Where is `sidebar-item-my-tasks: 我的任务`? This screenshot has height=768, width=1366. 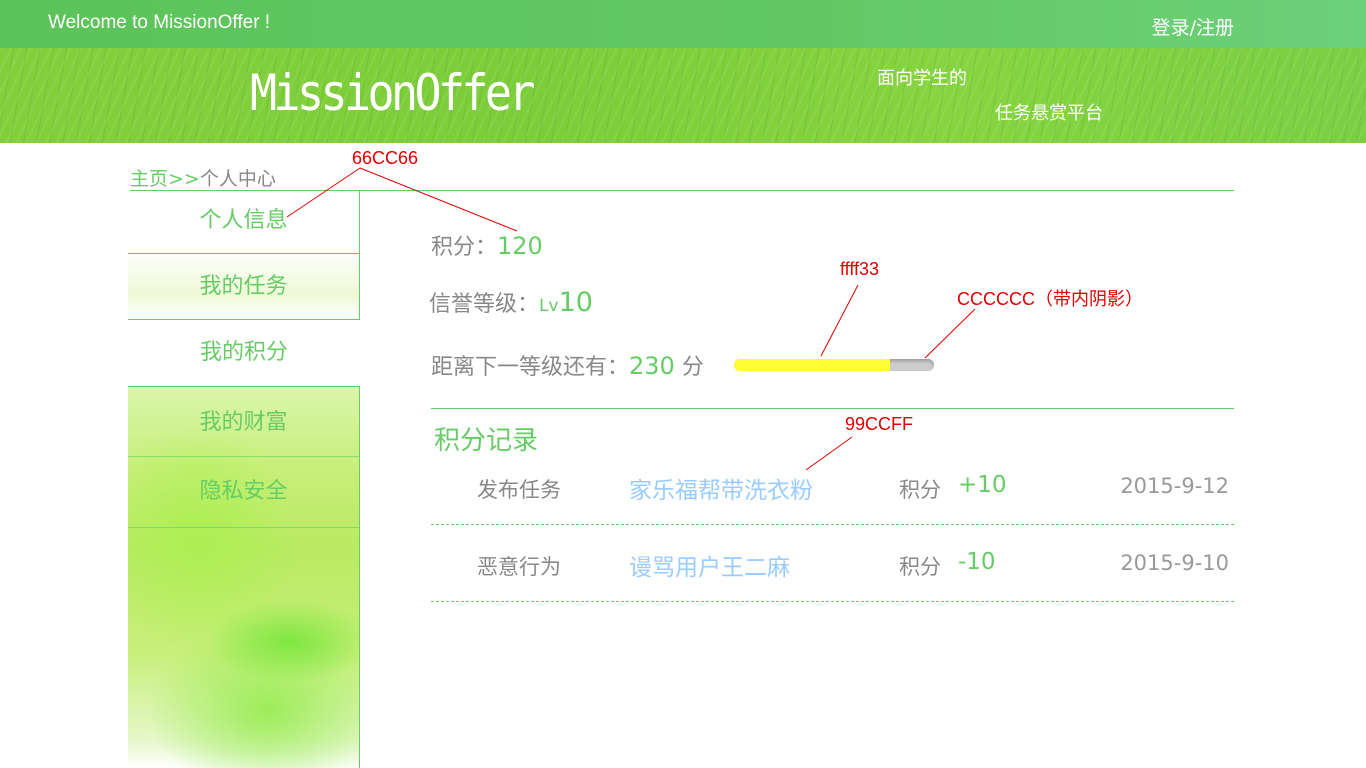 sidebar-item-my-tasks: 我的任务 is located at coordinates (244, 287).